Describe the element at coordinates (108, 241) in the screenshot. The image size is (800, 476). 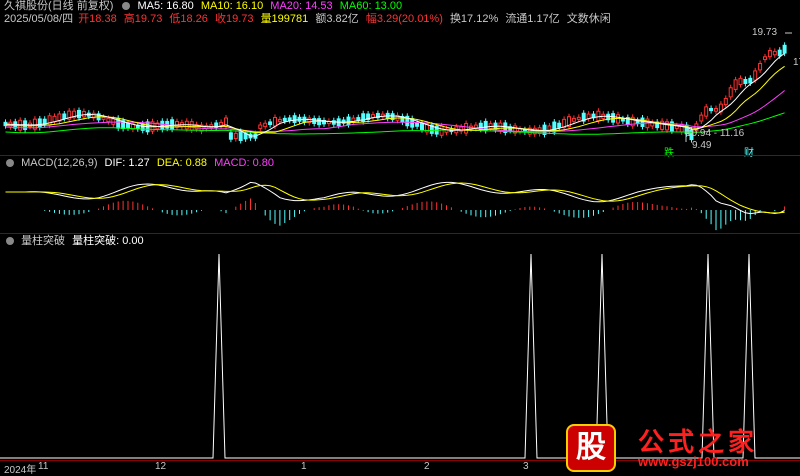
I see `volbreak-value: 量柱突破: 0.00` at that location.